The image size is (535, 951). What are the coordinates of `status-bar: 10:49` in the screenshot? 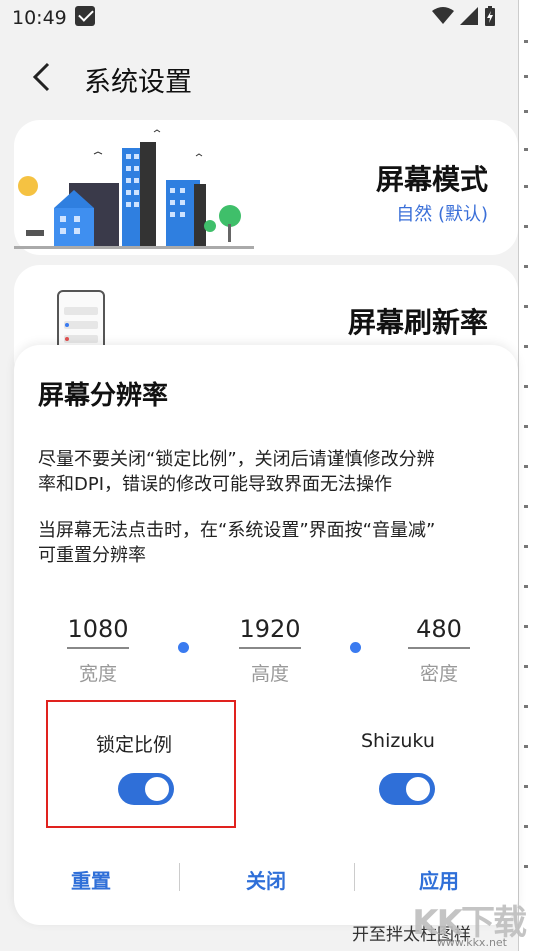 It's located at (259, 18).